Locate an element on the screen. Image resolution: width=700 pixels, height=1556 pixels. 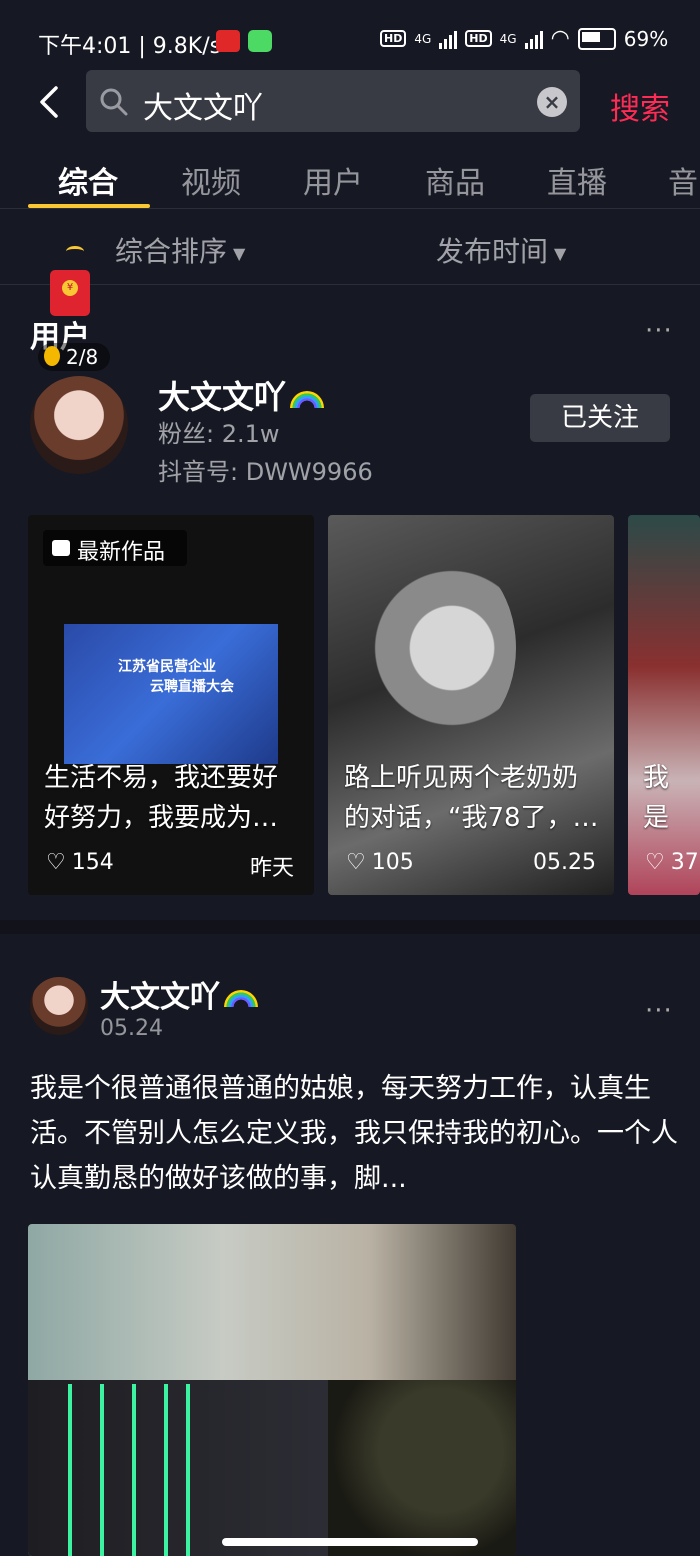
more-icon: ··· is located at coordinates (659, 331).